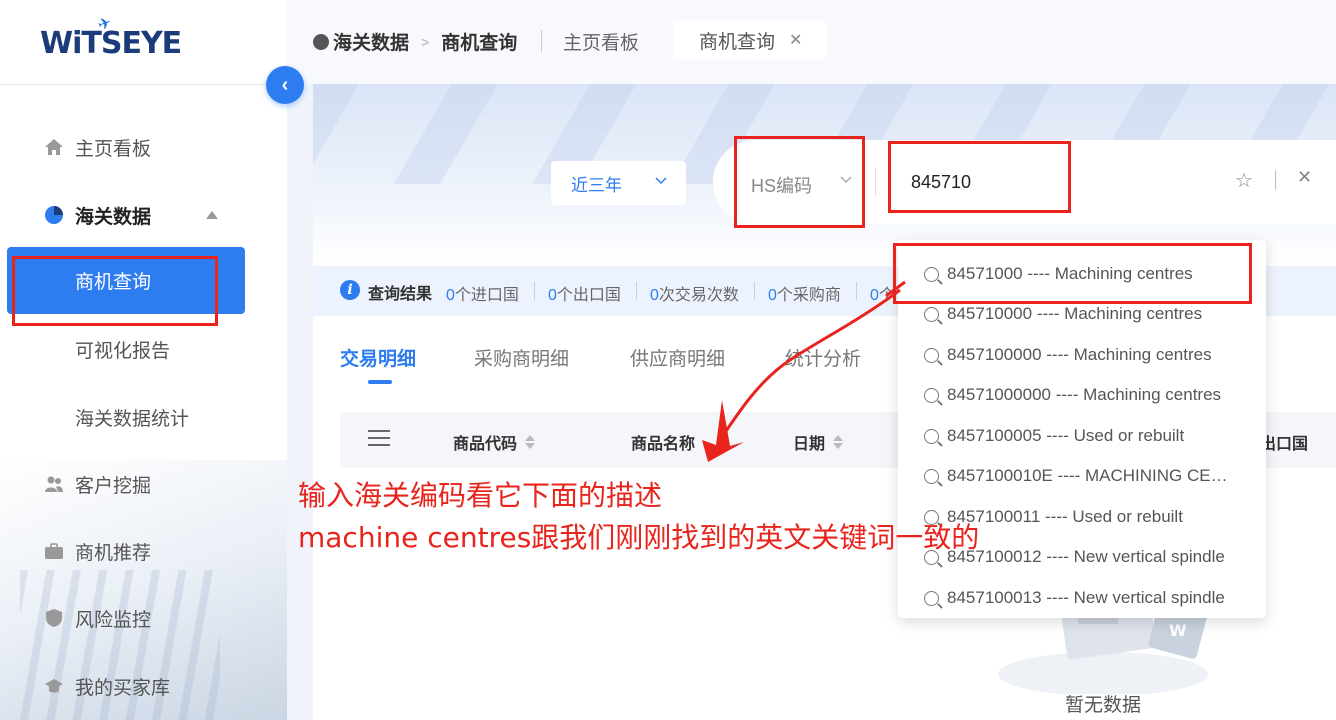  I want to click on stat-transactions: 0次交易次数, so click(694, 293).